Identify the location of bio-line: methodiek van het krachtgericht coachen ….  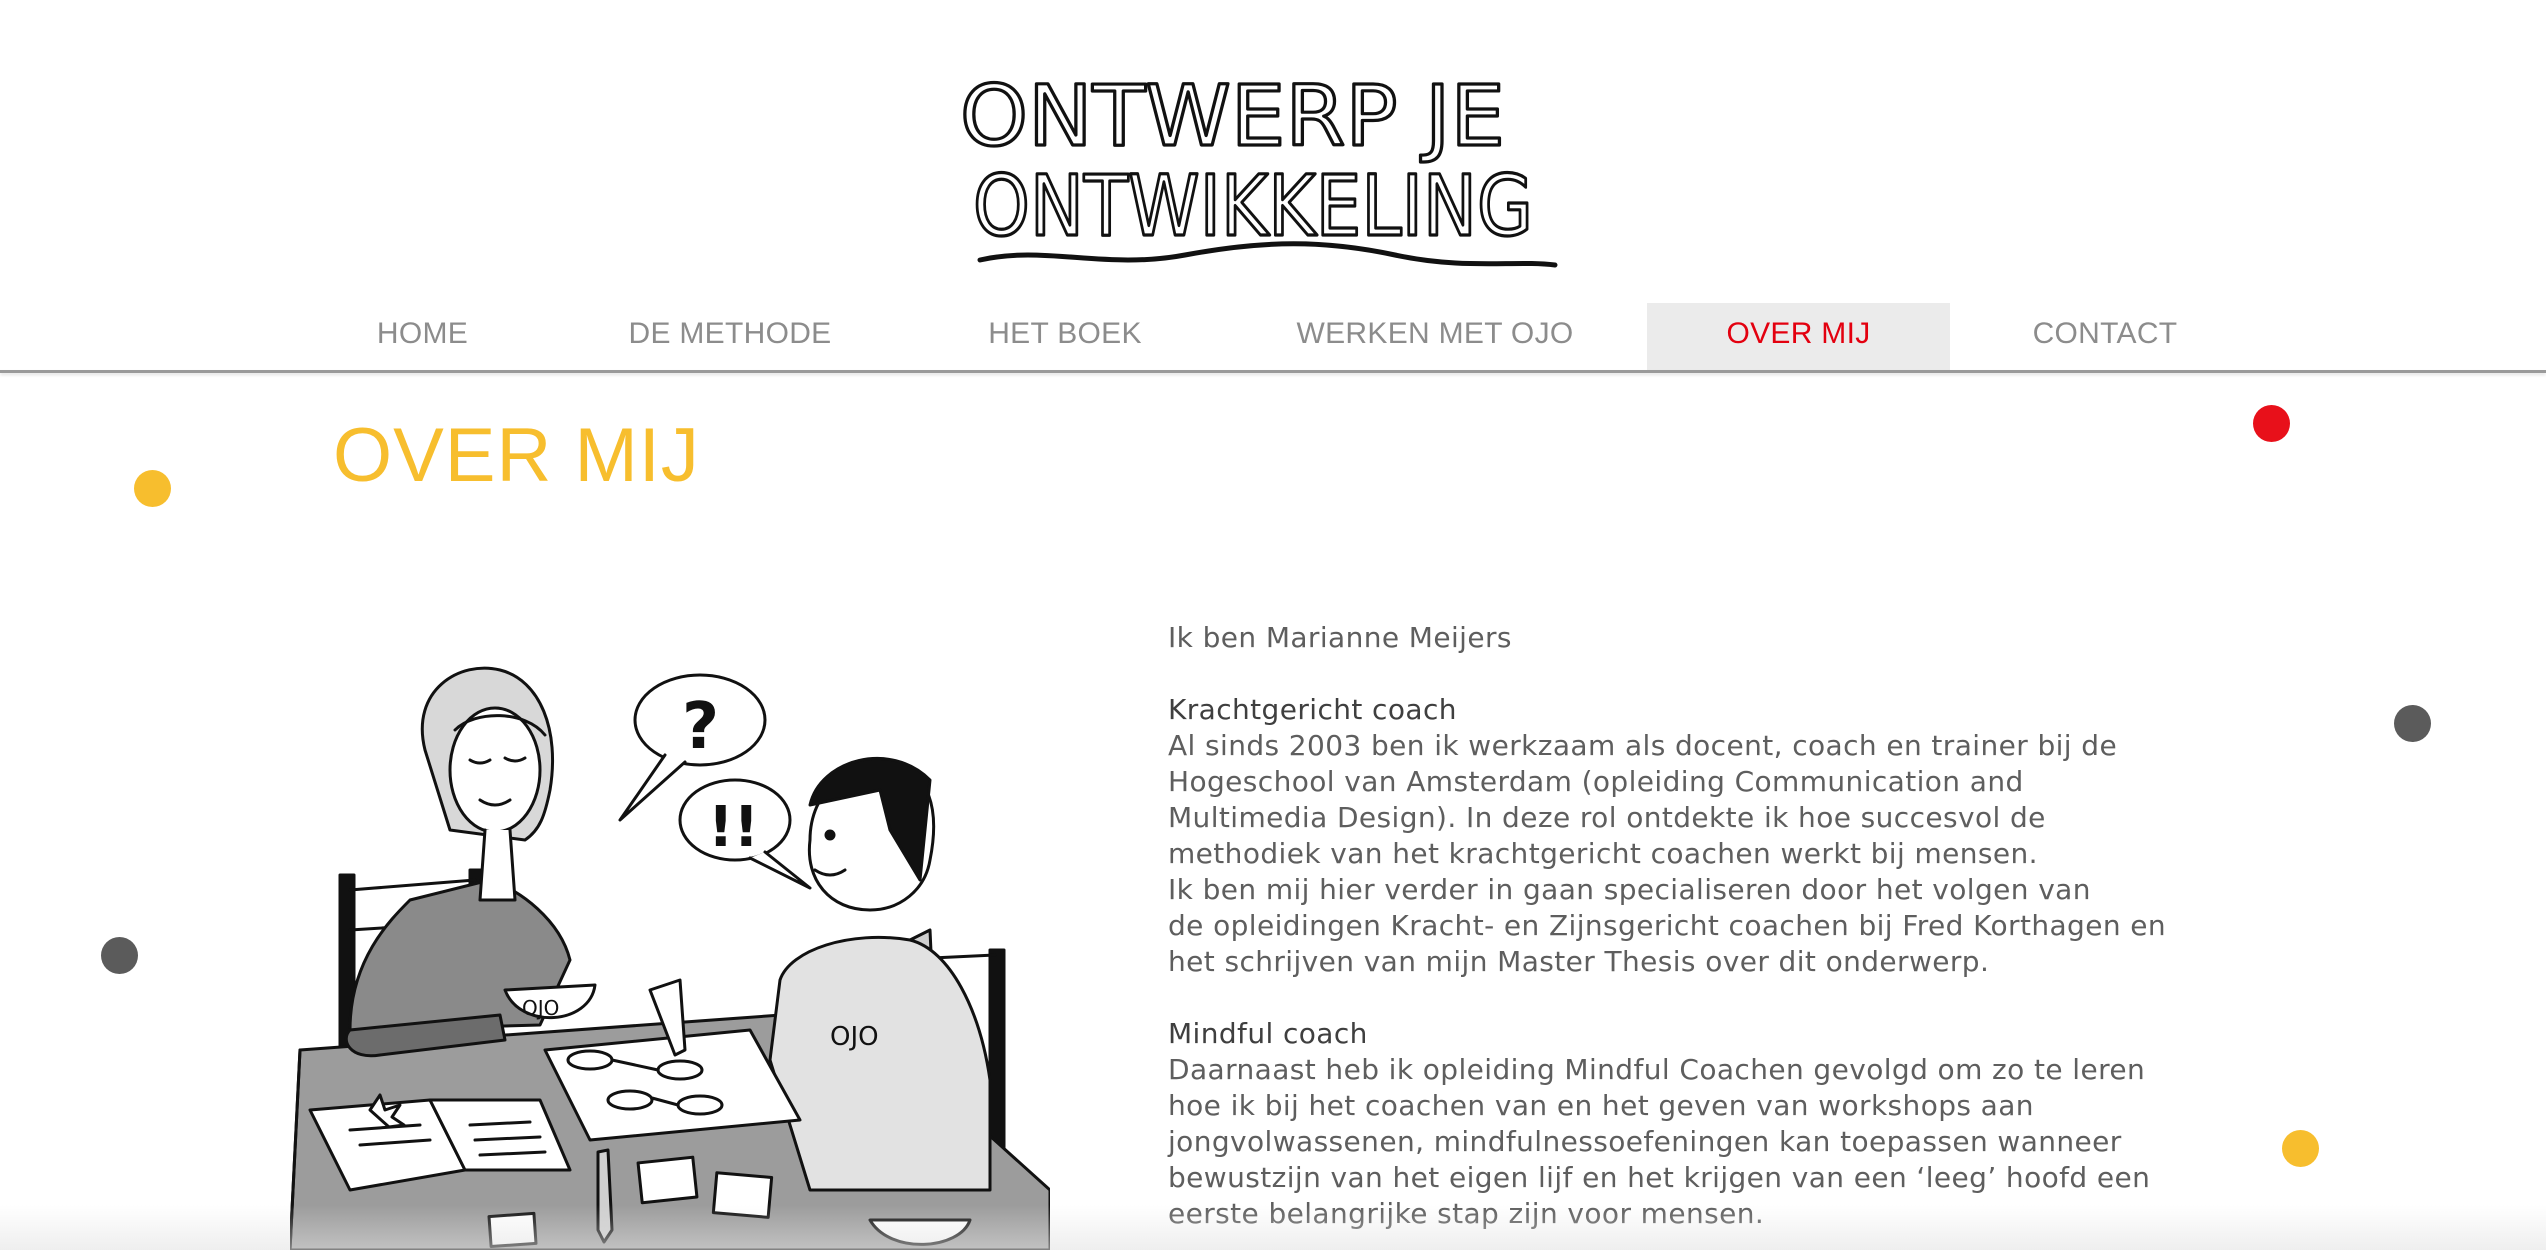
(1603, 853).